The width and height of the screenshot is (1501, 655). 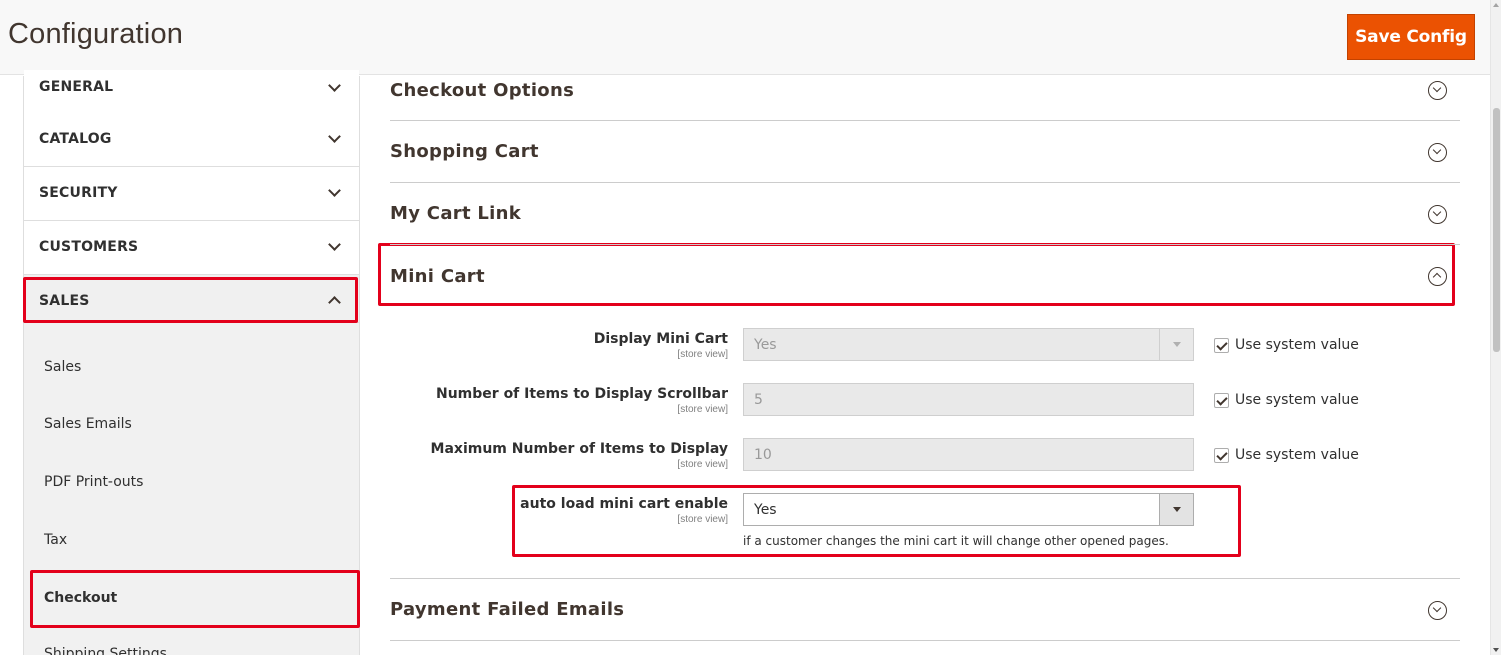 What do you see at coordinates (62, 367) in the screenshot?
I see `sidebar-item-sales: Sales` at bounding box center [62, 367].